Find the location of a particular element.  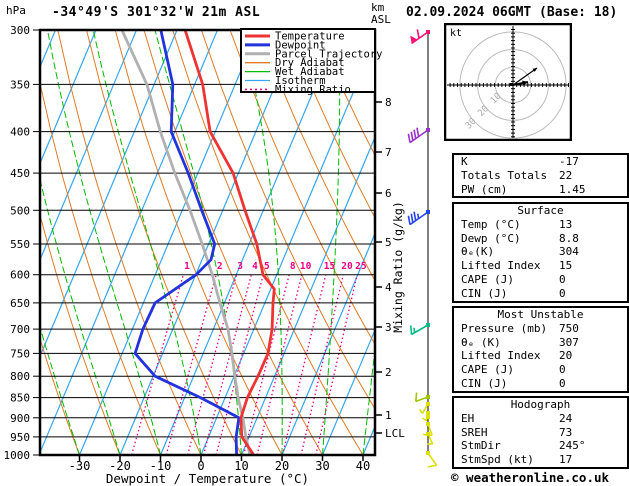

stat-label: Temp (°C) is located at coordinates (491, 224).